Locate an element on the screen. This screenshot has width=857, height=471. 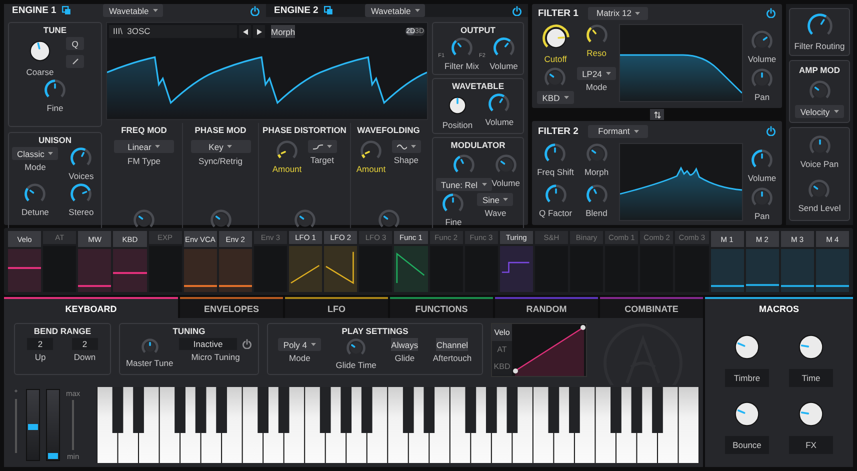
wavetable-name-field: III\ 3OSC is located at coordinates (173, 31).